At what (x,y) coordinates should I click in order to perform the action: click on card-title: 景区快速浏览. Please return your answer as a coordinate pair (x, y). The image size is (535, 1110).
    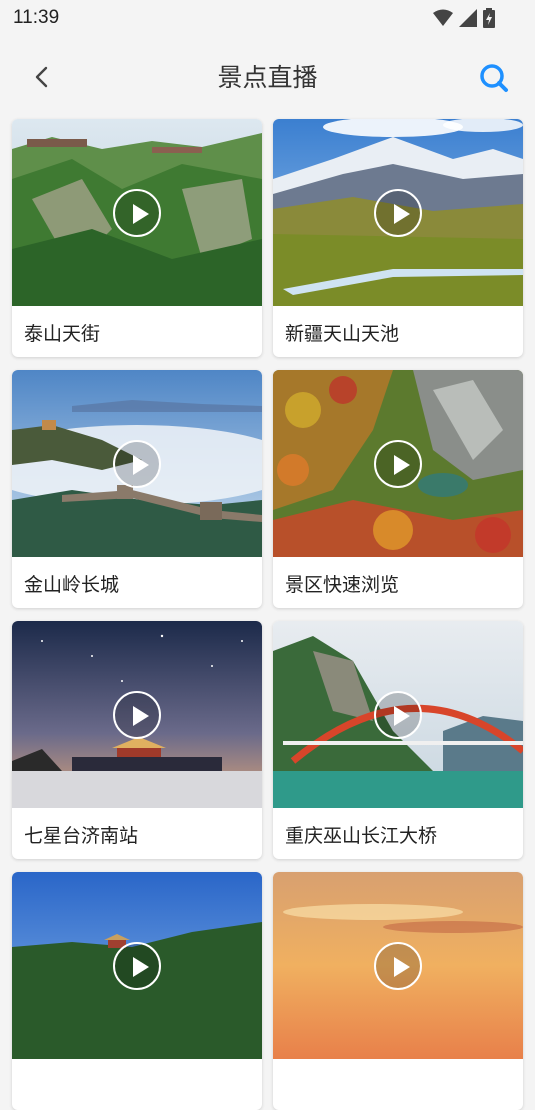
    Looking at the image, I should click on (342, 585).